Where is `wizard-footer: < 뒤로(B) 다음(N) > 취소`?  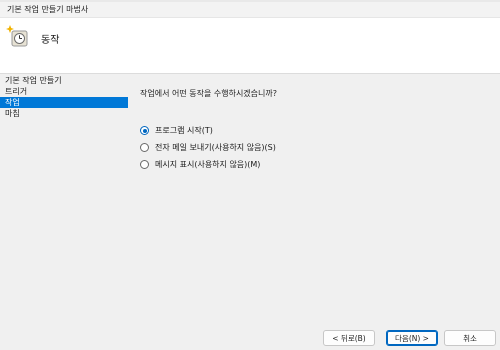
wizard-footer: < 뒤로(B) 다음(N) > 취소 is located at coordinates (250, 336).